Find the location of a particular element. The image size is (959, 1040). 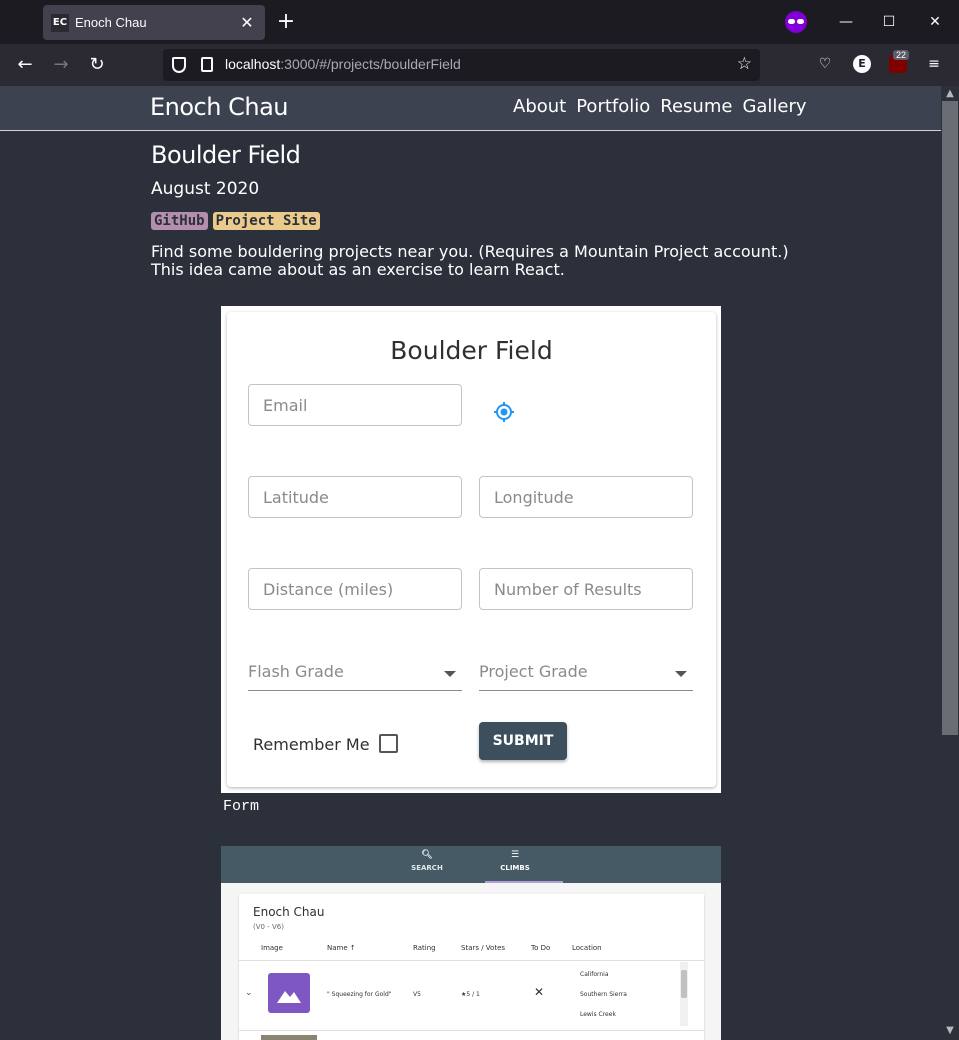

forward-button: → is located at coordinates (61, 65).